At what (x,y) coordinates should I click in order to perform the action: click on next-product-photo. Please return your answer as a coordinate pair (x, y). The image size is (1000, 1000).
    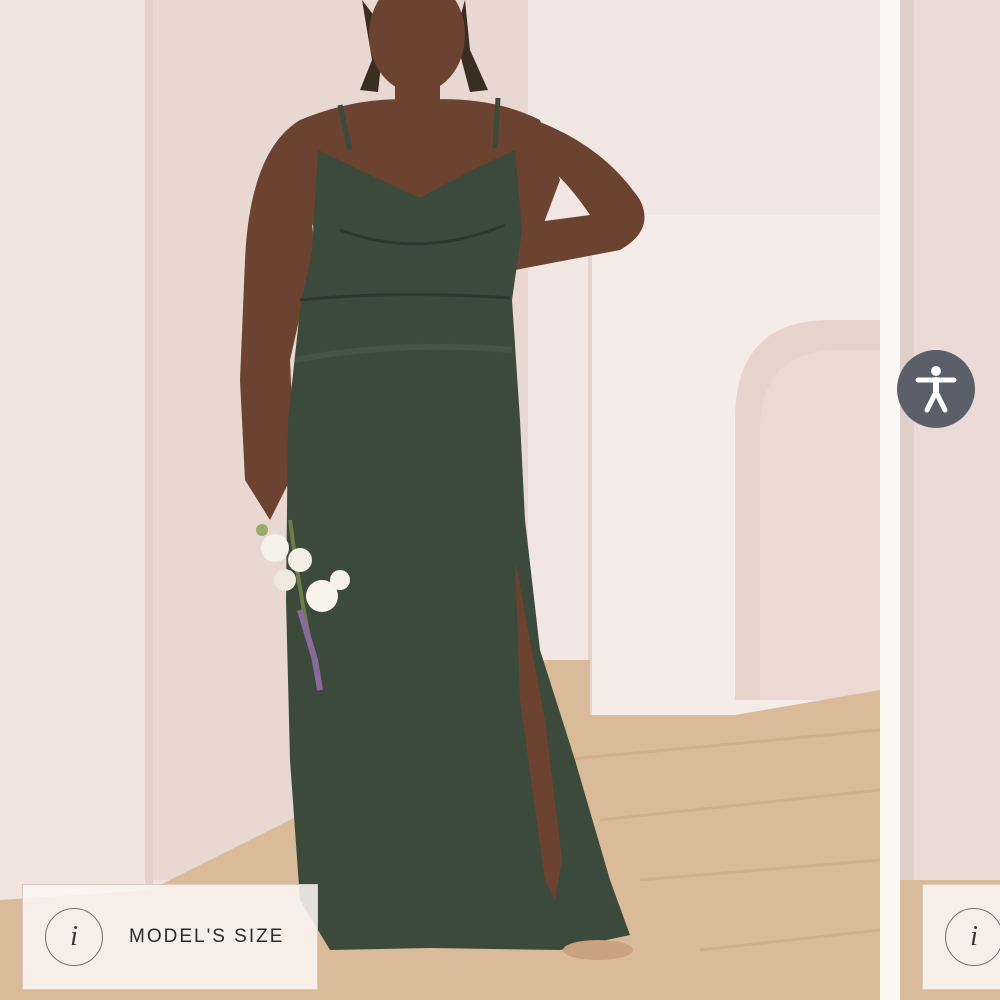
    Looking at the image, I should click on (950, 500).